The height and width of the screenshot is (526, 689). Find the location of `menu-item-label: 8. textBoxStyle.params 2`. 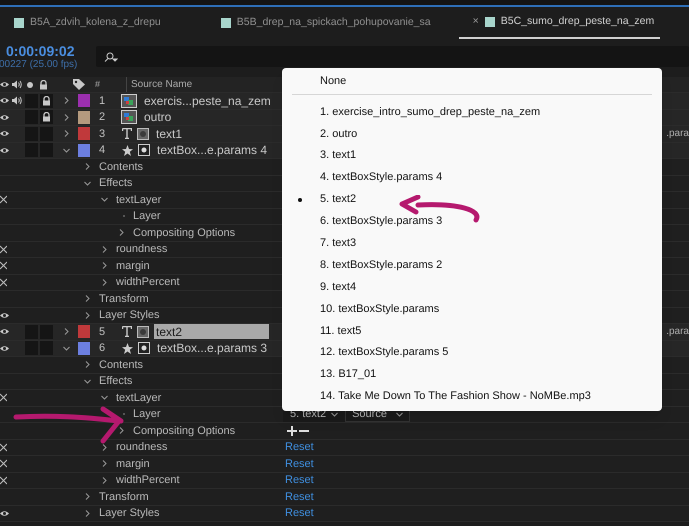

menu-item-label: 8. textBoxStyle.params 2 is located at coordinates (381, 265).